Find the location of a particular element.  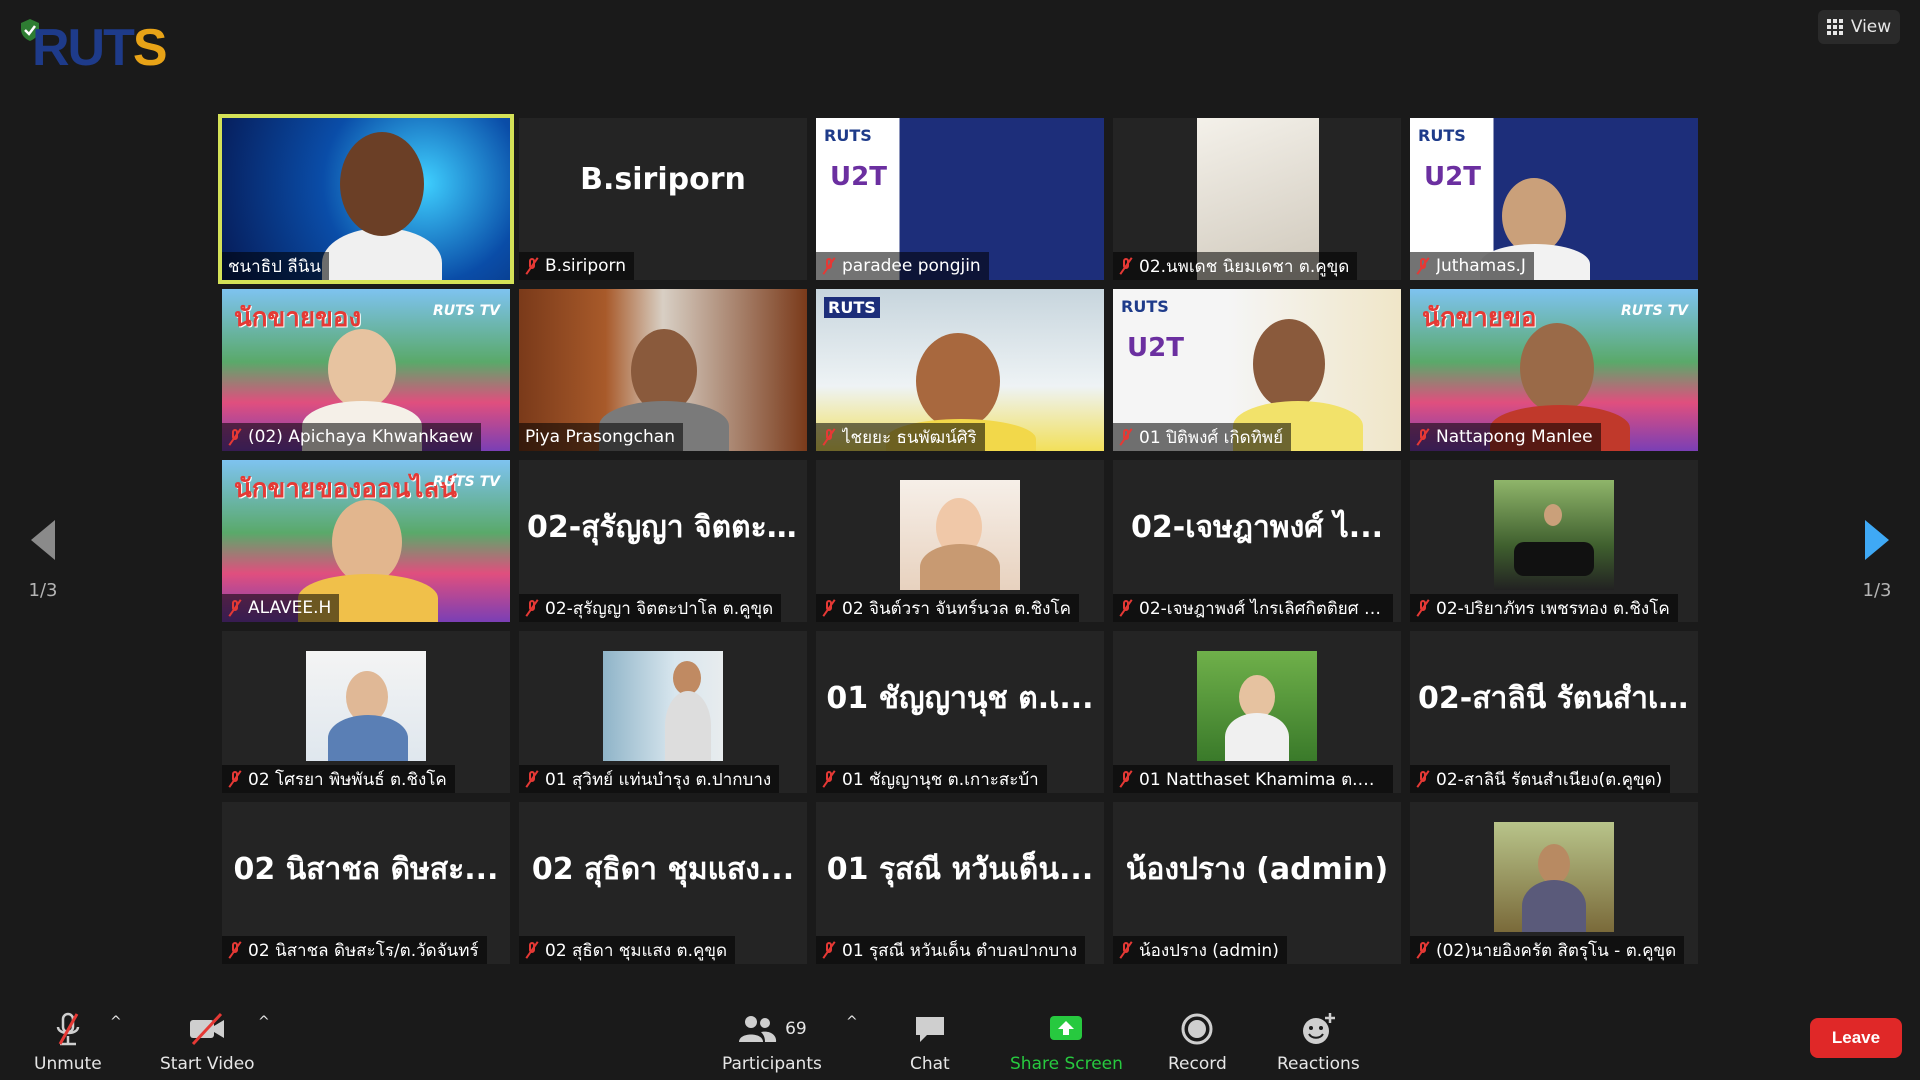

arrow-right-icon is located at coordinates (1877, 540).